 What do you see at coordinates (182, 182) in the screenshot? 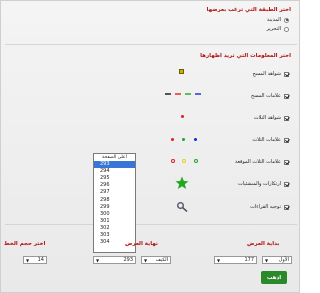
I see `green-star-icon` at bounding box center [182, 182].